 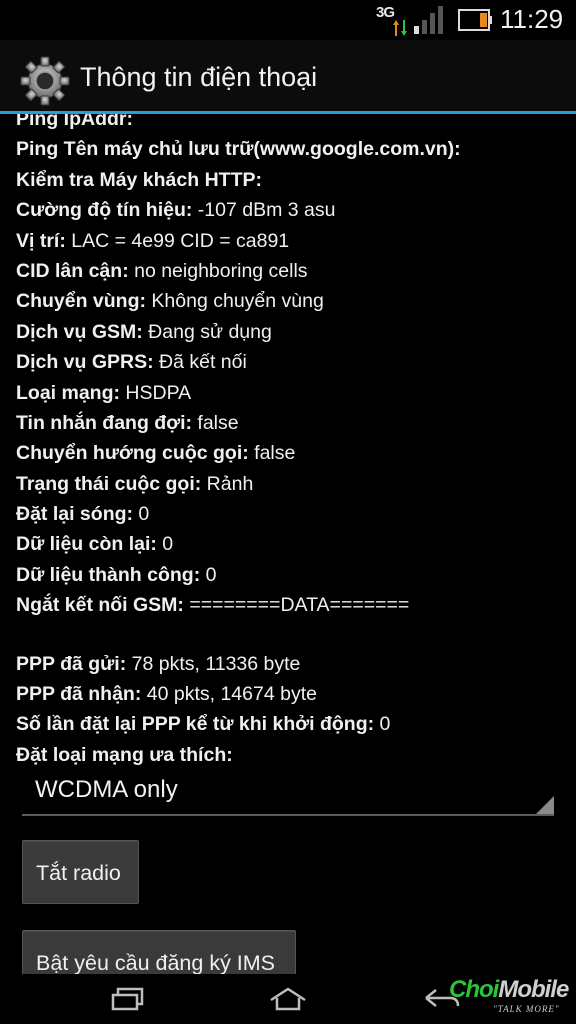 What do you see at coordinates (475, 20) in the screenshot?
I see `battery-icon` at bounding box center [475, 20].